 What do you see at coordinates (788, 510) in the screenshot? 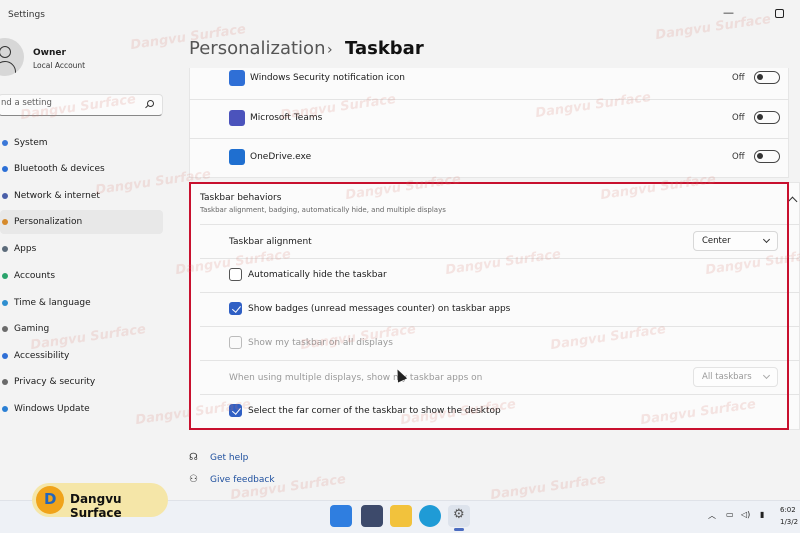
I see `clock-time: 6:02` at bounding box center [788, 510].